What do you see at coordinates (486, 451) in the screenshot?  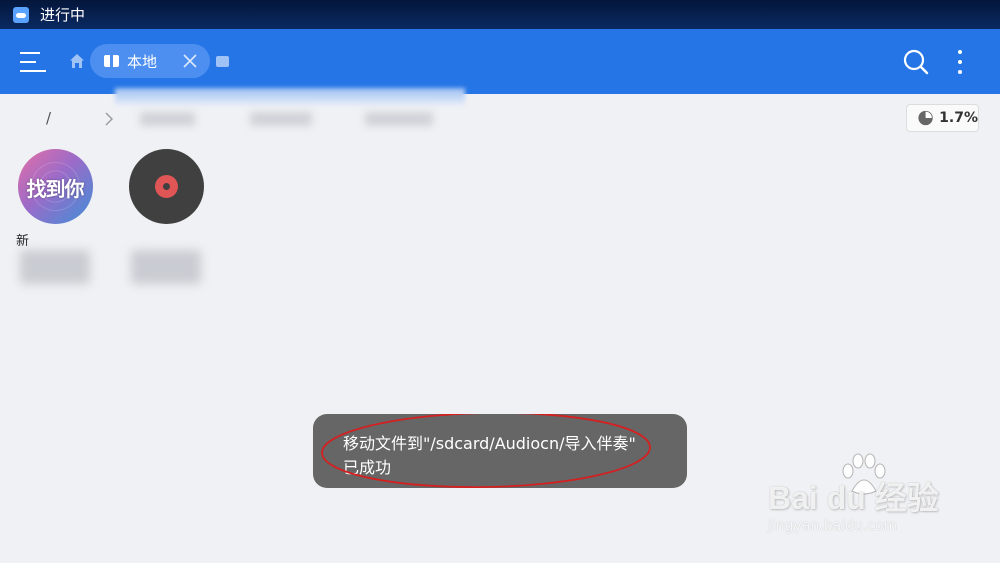 I see `highlight-ellipse` at bounding box center [486, 451].